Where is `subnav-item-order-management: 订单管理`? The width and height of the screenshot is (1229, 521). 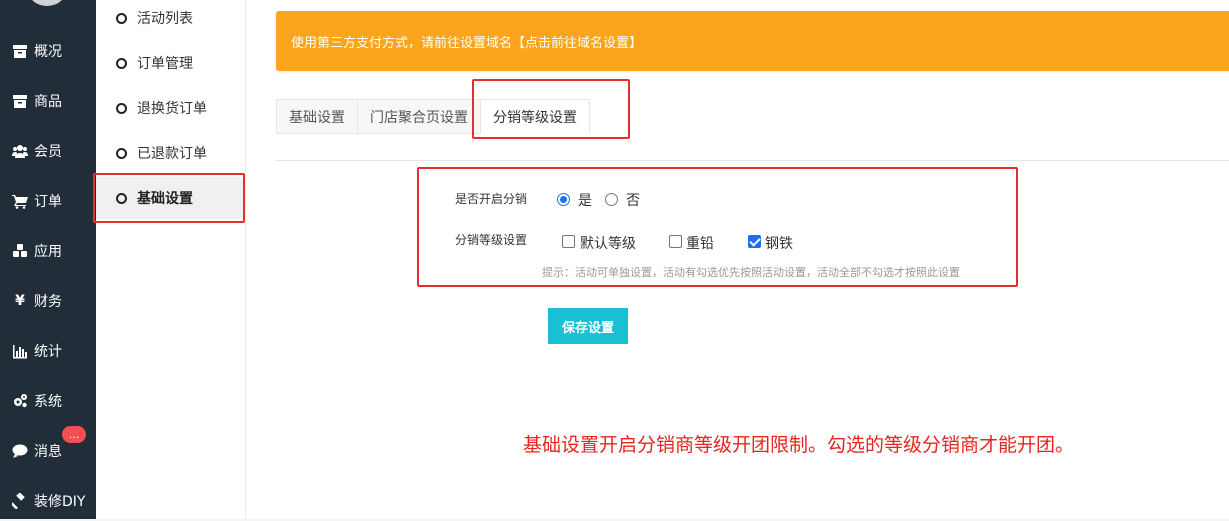
subnav-item-order-management: 订单管理 is located at coordinates (170, 63).